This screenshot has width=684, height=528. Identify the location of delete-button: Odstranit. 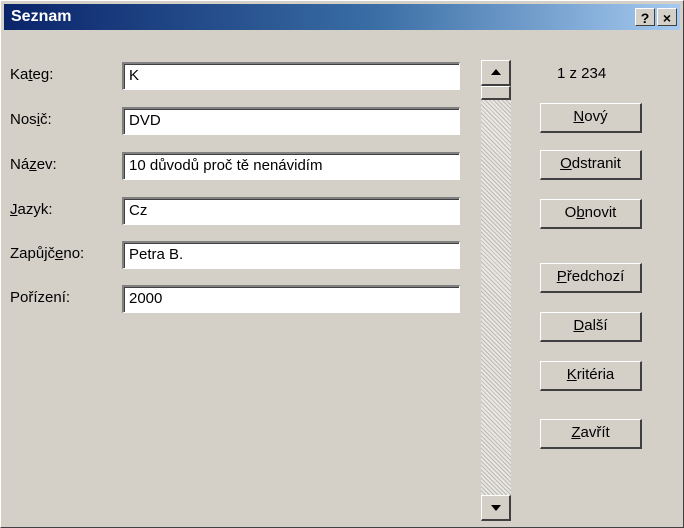
(591, 165).